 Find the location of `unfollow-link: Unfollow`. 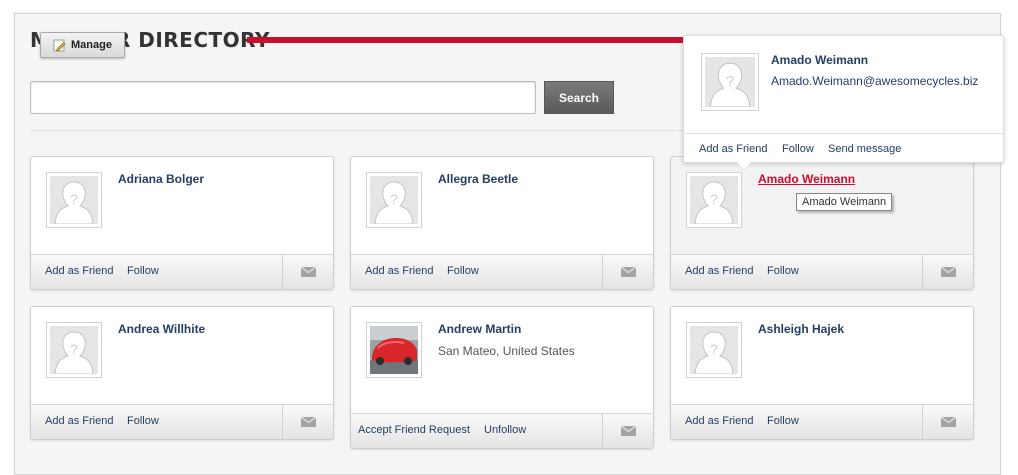

unfollow-link: Unfollow is located at coordinates (505, 430).